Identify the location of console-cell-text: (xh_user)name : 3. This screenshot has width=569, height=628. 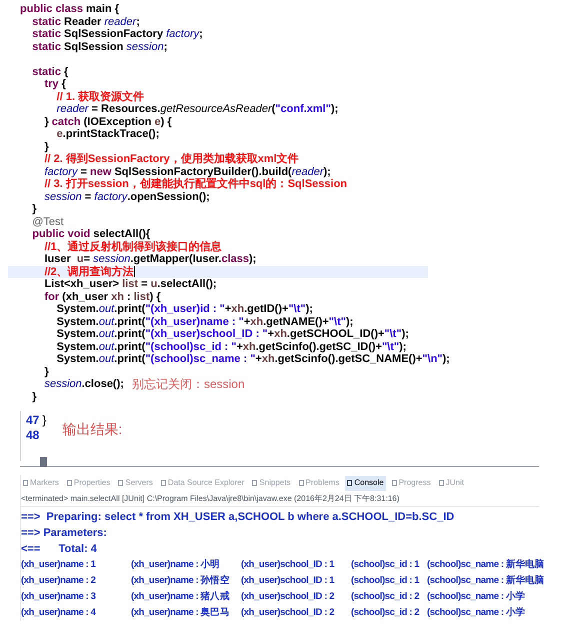
(59, 597).